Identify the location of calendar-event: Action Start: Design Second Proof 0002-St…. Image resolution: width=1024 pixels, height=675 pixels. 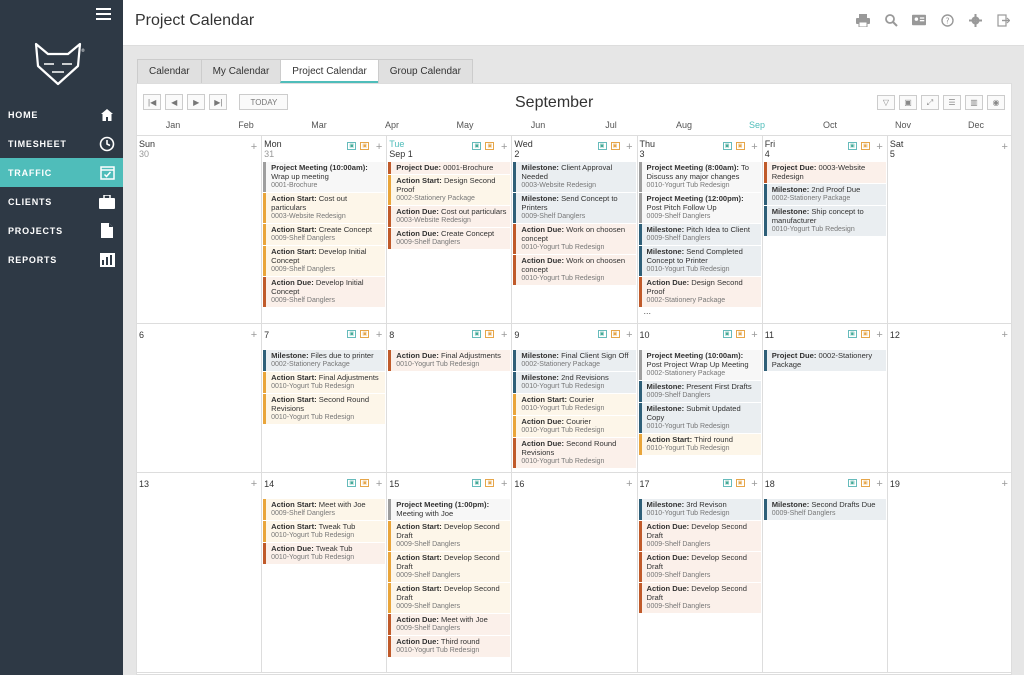
(449, 190).